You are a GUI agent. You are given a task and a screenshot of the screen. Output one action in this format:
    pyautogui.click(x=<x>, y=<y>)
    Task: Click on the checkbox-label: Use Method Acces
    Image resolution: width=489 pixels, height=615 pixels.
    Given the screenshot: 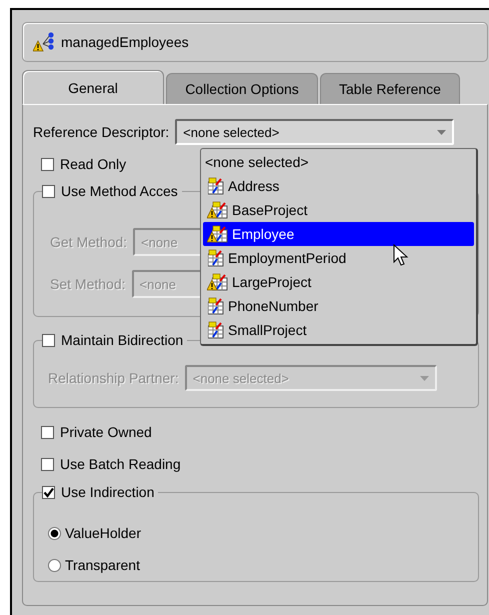 What is the action you would take?
    pyautogui.click(x=119, y=191)
    